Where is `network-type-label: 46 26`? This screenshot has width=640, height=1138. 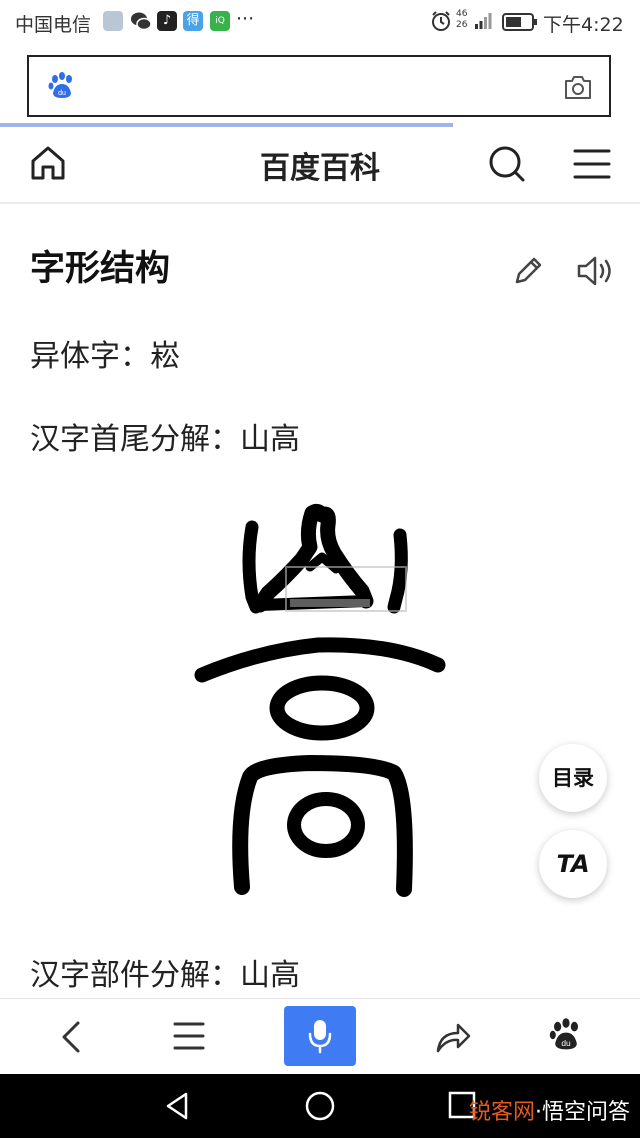 network-type-label: 46 26 is located at coordinates (462, 19).